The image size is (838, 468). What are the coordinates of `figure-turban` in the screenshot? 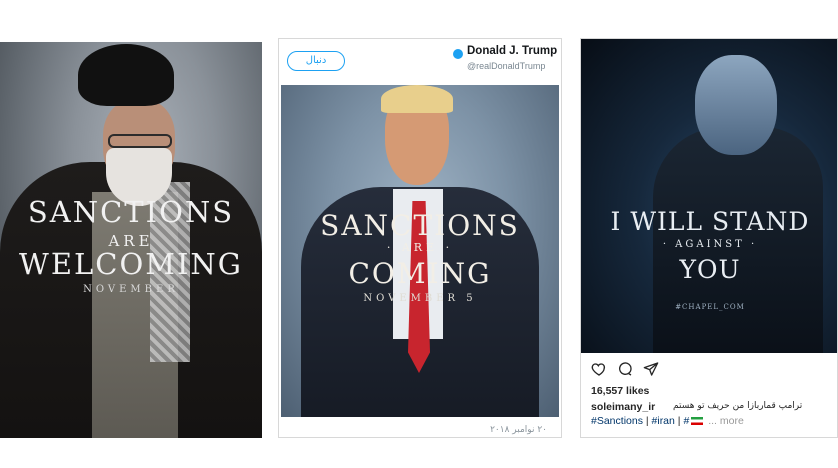 It's located at (126, 75).